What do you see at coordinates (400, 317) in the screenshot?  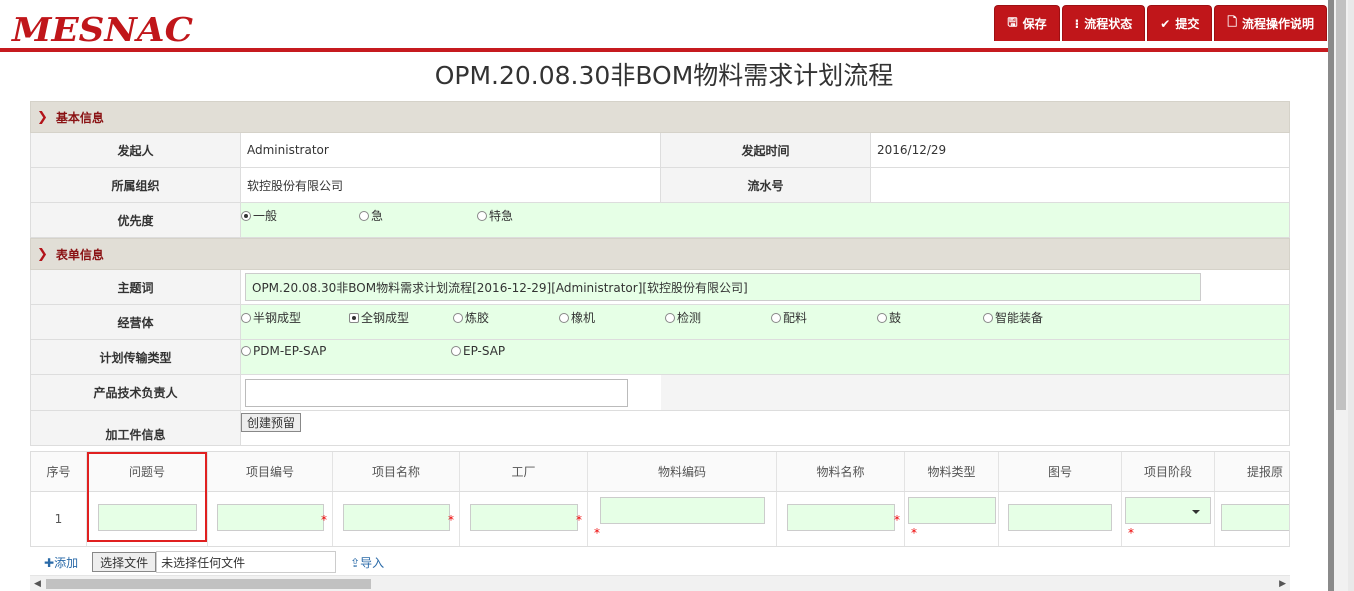 I see `biz-option-all-steel: 全钢成型` at bounding box center [400, 317].